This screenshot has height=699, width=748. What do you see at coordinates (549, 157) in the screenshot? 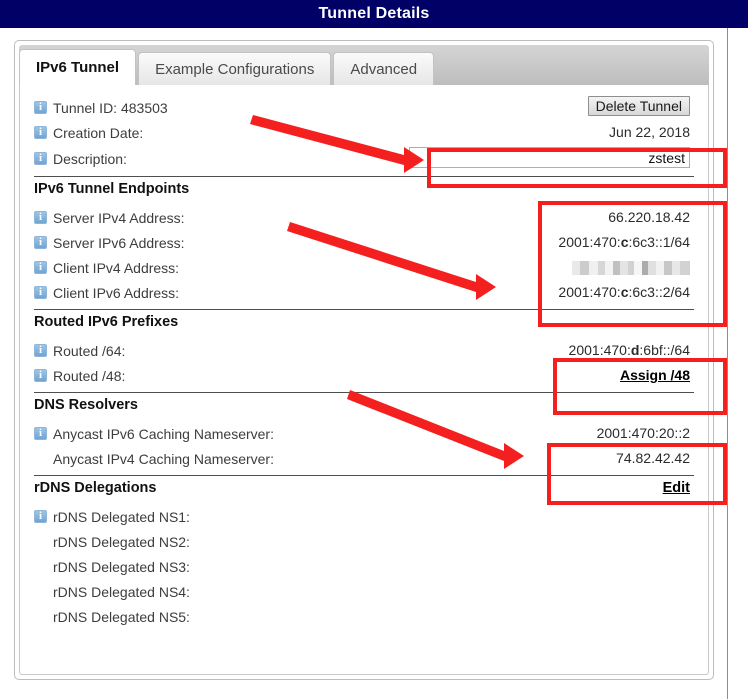
I see `description-input` at bounding box center [549, 157].